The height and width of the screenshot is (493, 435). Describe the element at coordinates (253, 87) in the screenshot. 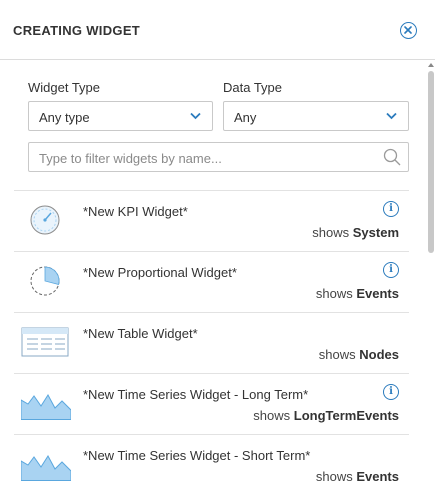

I see `data-type-label: Data Type` at that location.